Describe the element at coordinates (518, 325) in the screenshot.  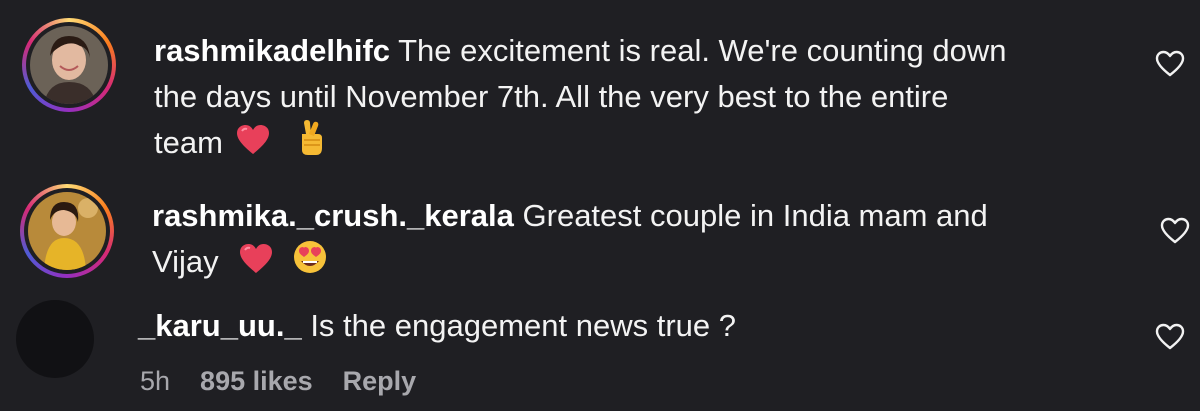
I see `comment-body-line: Is the engagement news true ?` at that location.